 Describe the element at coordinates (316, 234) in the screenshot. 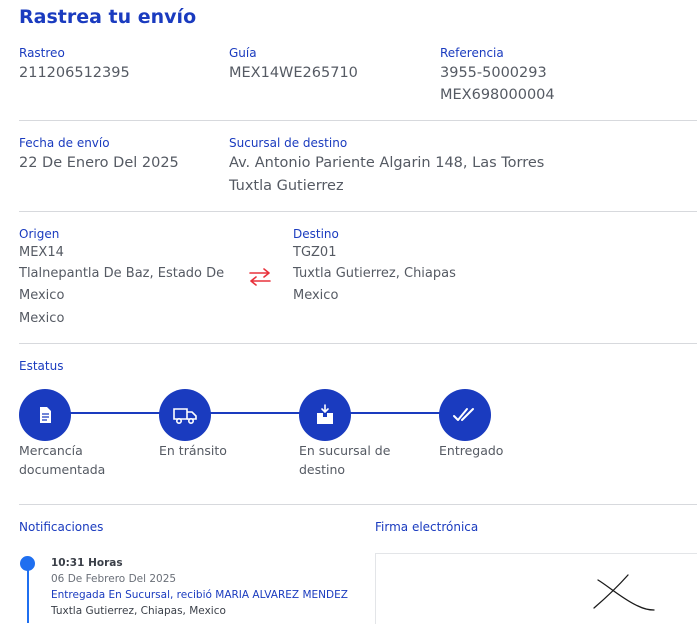

I see `destino-label: Destino` at that location.